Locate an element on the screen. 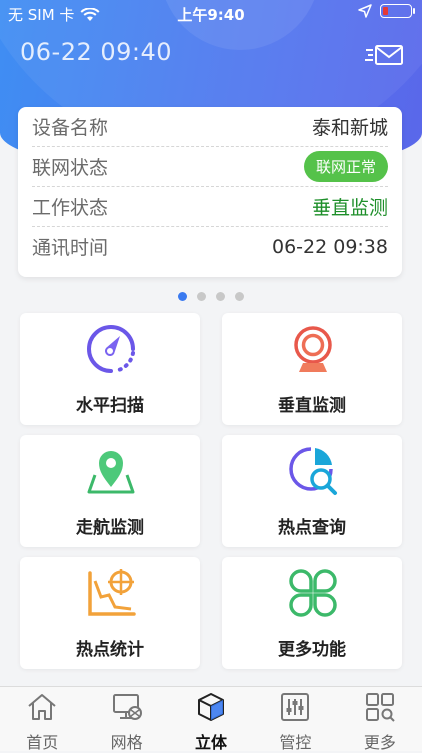 This screenshot has width=422, height=753. hotspot-query-label: 热点查询 is located at coordinates (312, 528).